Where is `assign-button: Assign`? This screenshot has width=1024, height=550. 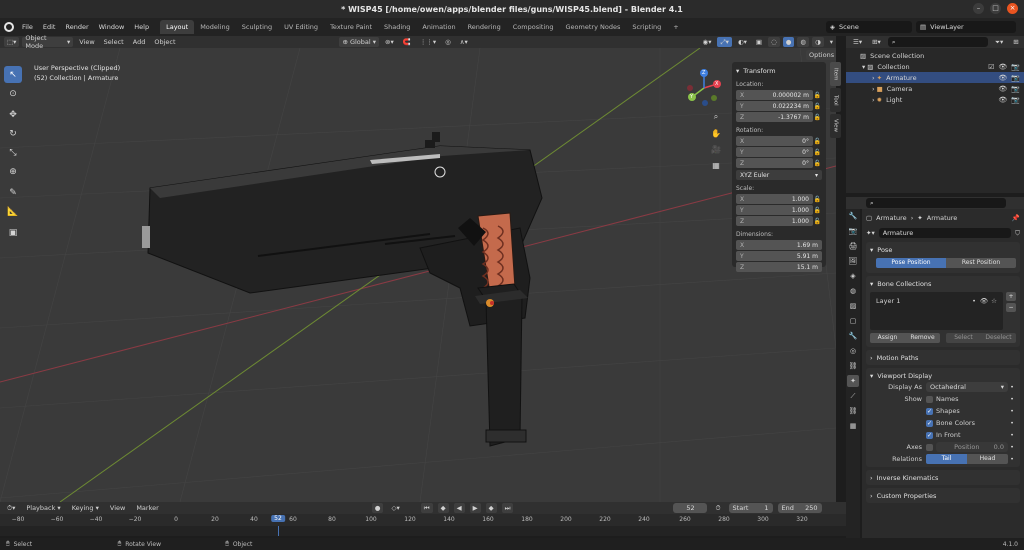 assign-button: Assign is located at coordinates (887, 338).